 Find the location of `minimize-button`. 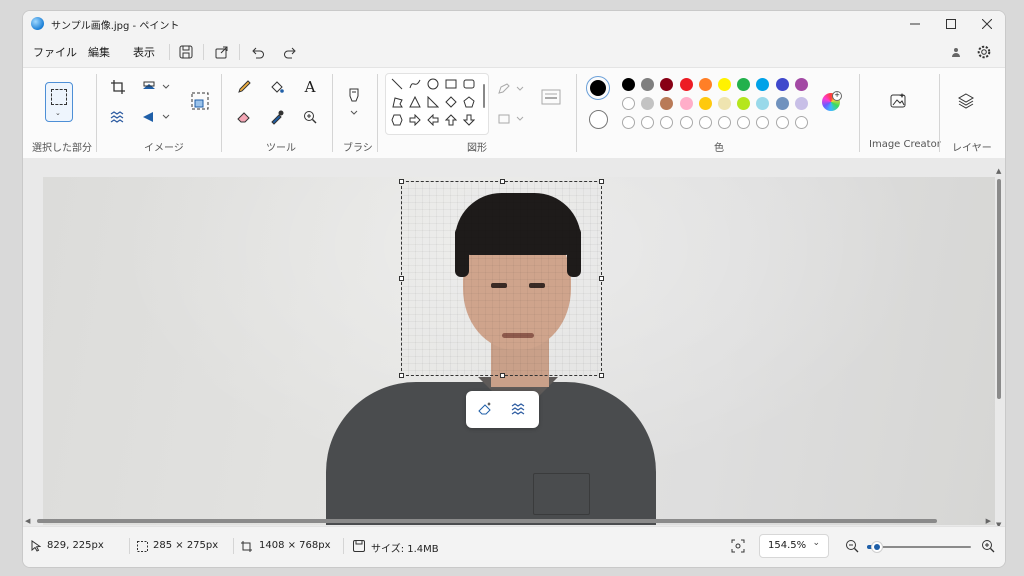

minimize-button is located at coordinates (915, 24).